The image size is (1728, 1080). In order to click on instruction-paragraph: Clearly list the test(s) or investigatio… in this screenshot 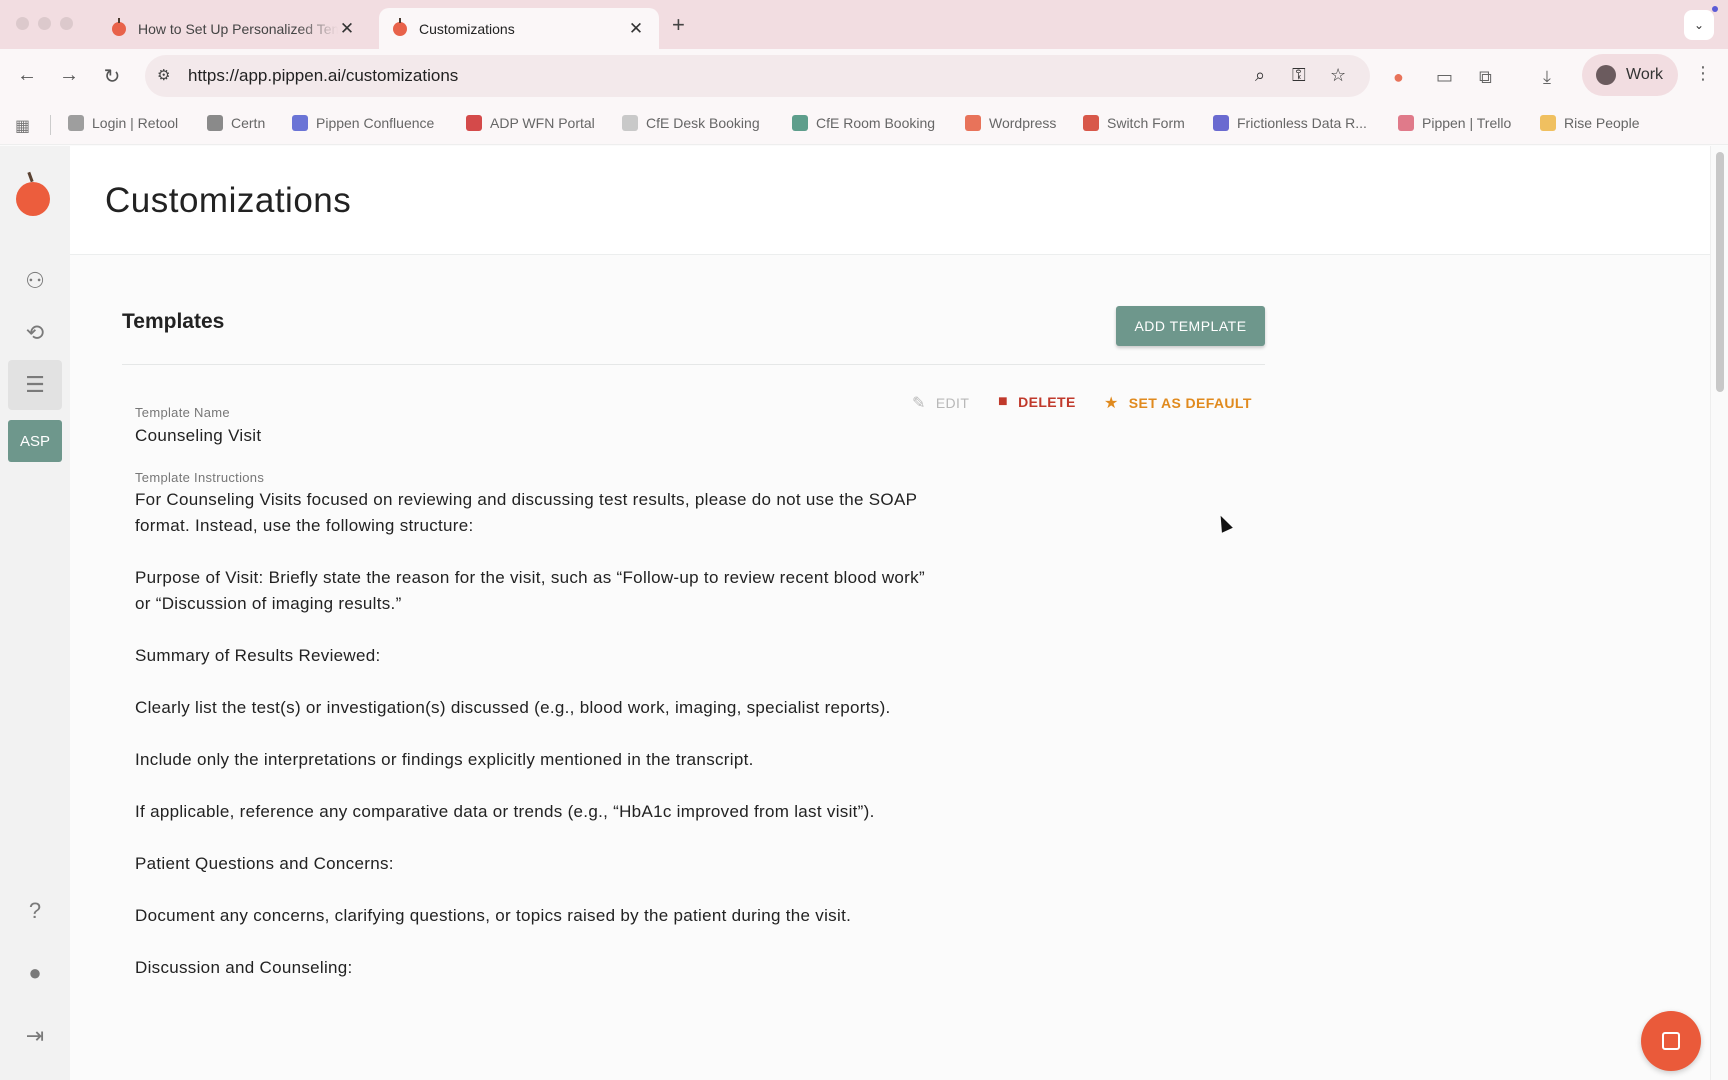, I will do `click(513, 707)`.